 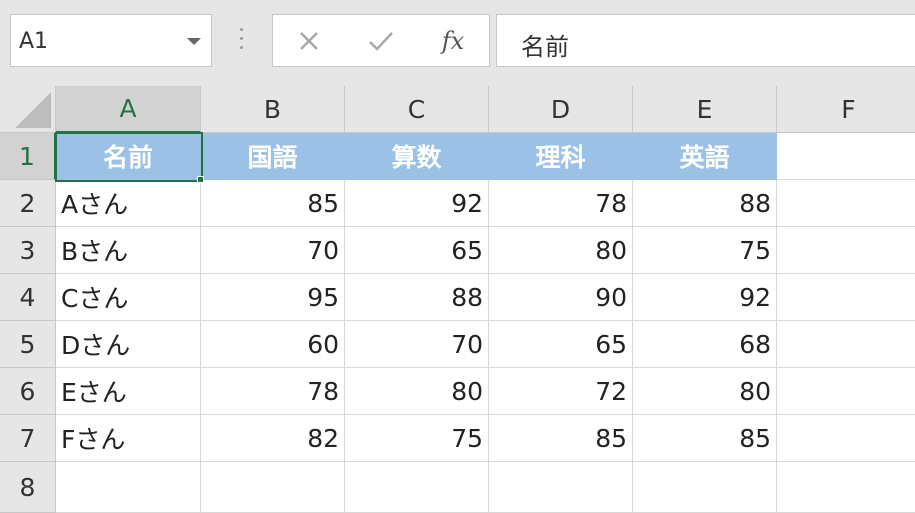 I want to click on cell-b5: 60, so click(x=273, y=344).